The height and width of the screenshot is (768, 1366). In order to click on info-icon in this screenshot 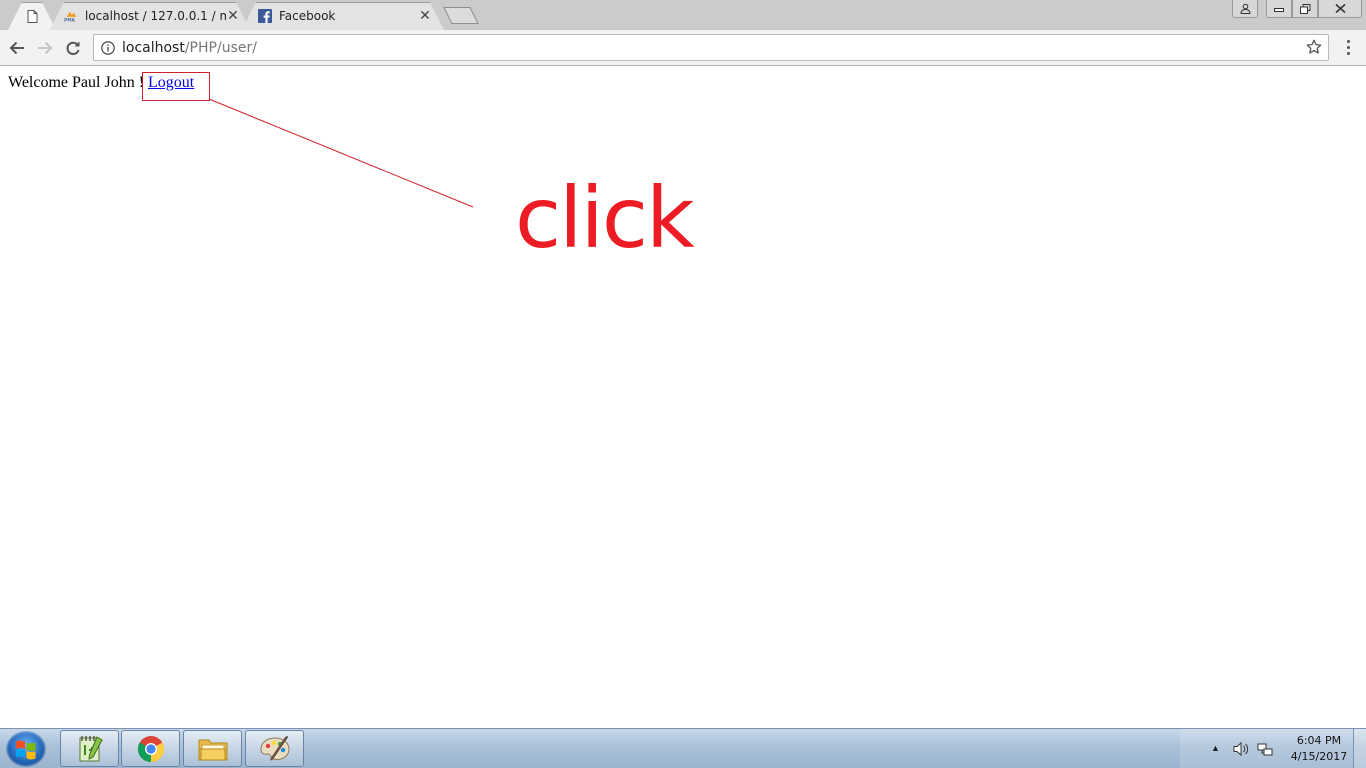, I will do `click(108, 47)`.